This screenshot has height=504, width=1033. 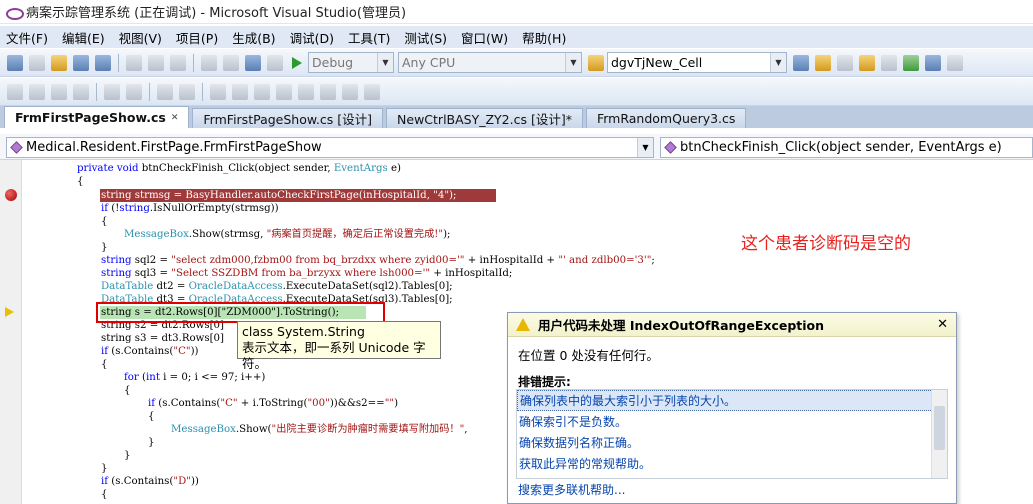 What do you see at coordinates (165, 91) in the screenshot?
I see `comment-out-icon` at bounding box center [165, 91].